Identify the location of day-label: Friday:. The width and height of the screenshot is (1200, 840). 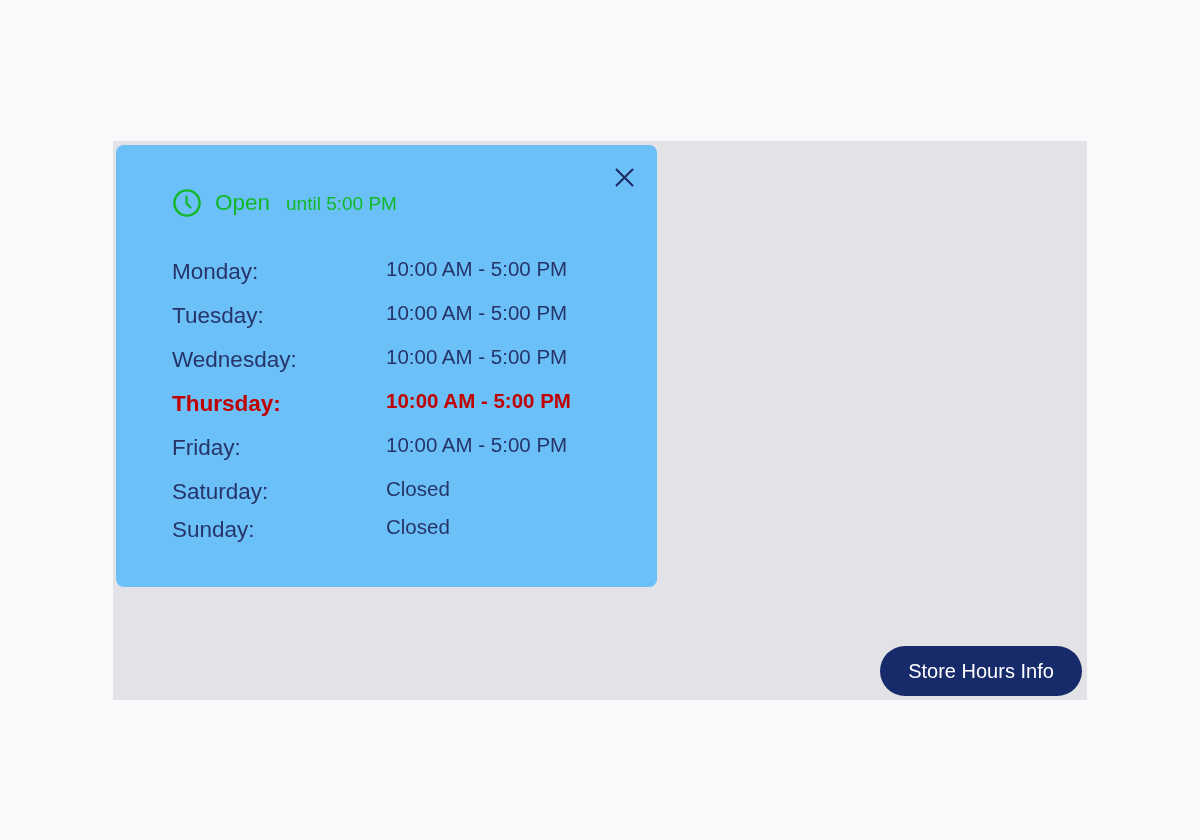
(207, 448).